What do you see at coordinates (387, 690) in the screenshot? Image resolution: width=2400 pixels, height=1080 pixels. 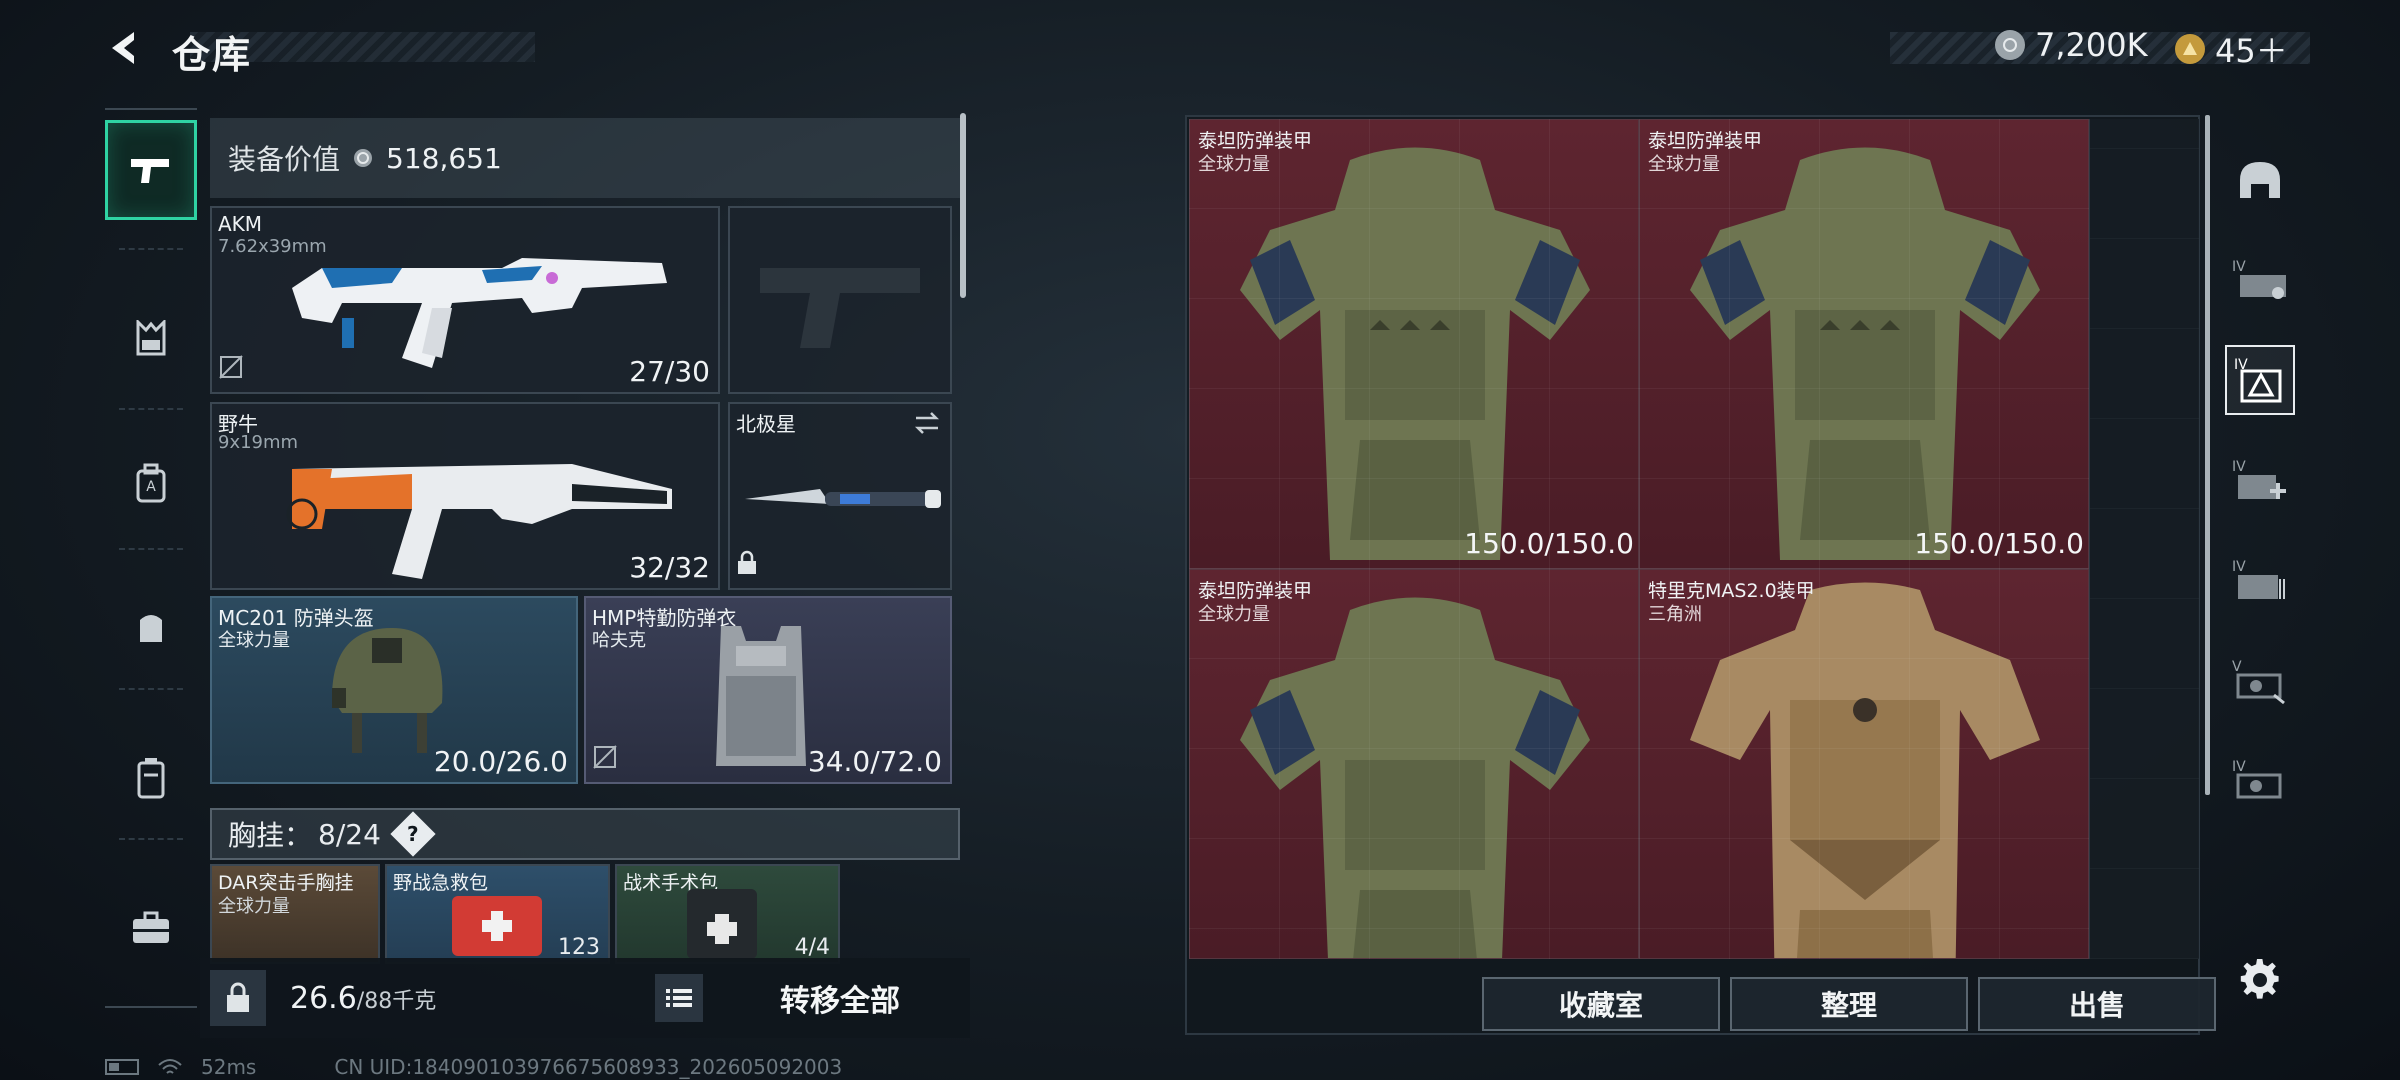 I see `helmet-image` at bounding box center [387, 690].